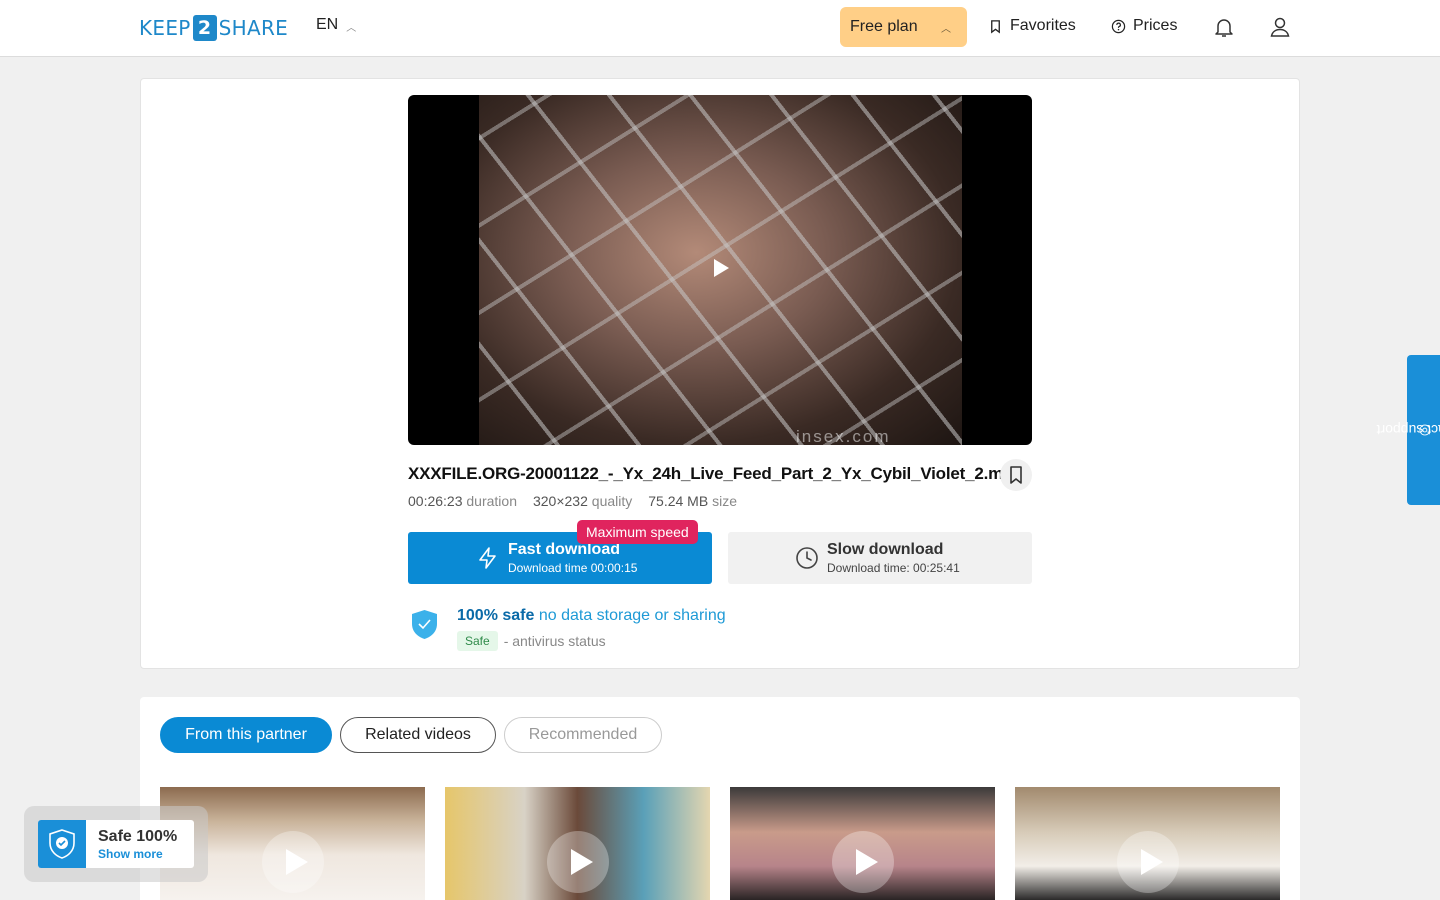  I want to click on duration-meta: 00:26:23 duration, so click(462, 501).